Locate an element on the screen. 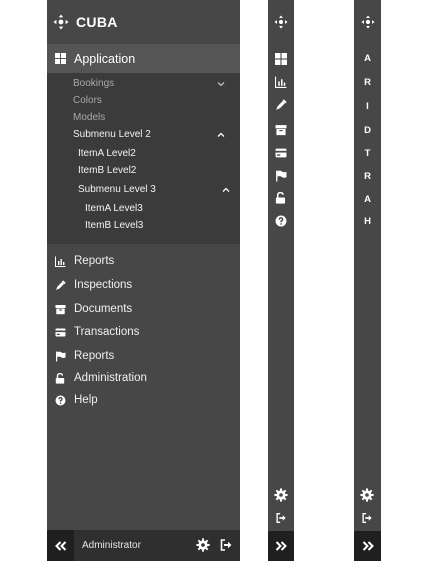 The height and width of the screenshot is (561, 427). menu-letter-application: A is located at coordinates (367, 58).